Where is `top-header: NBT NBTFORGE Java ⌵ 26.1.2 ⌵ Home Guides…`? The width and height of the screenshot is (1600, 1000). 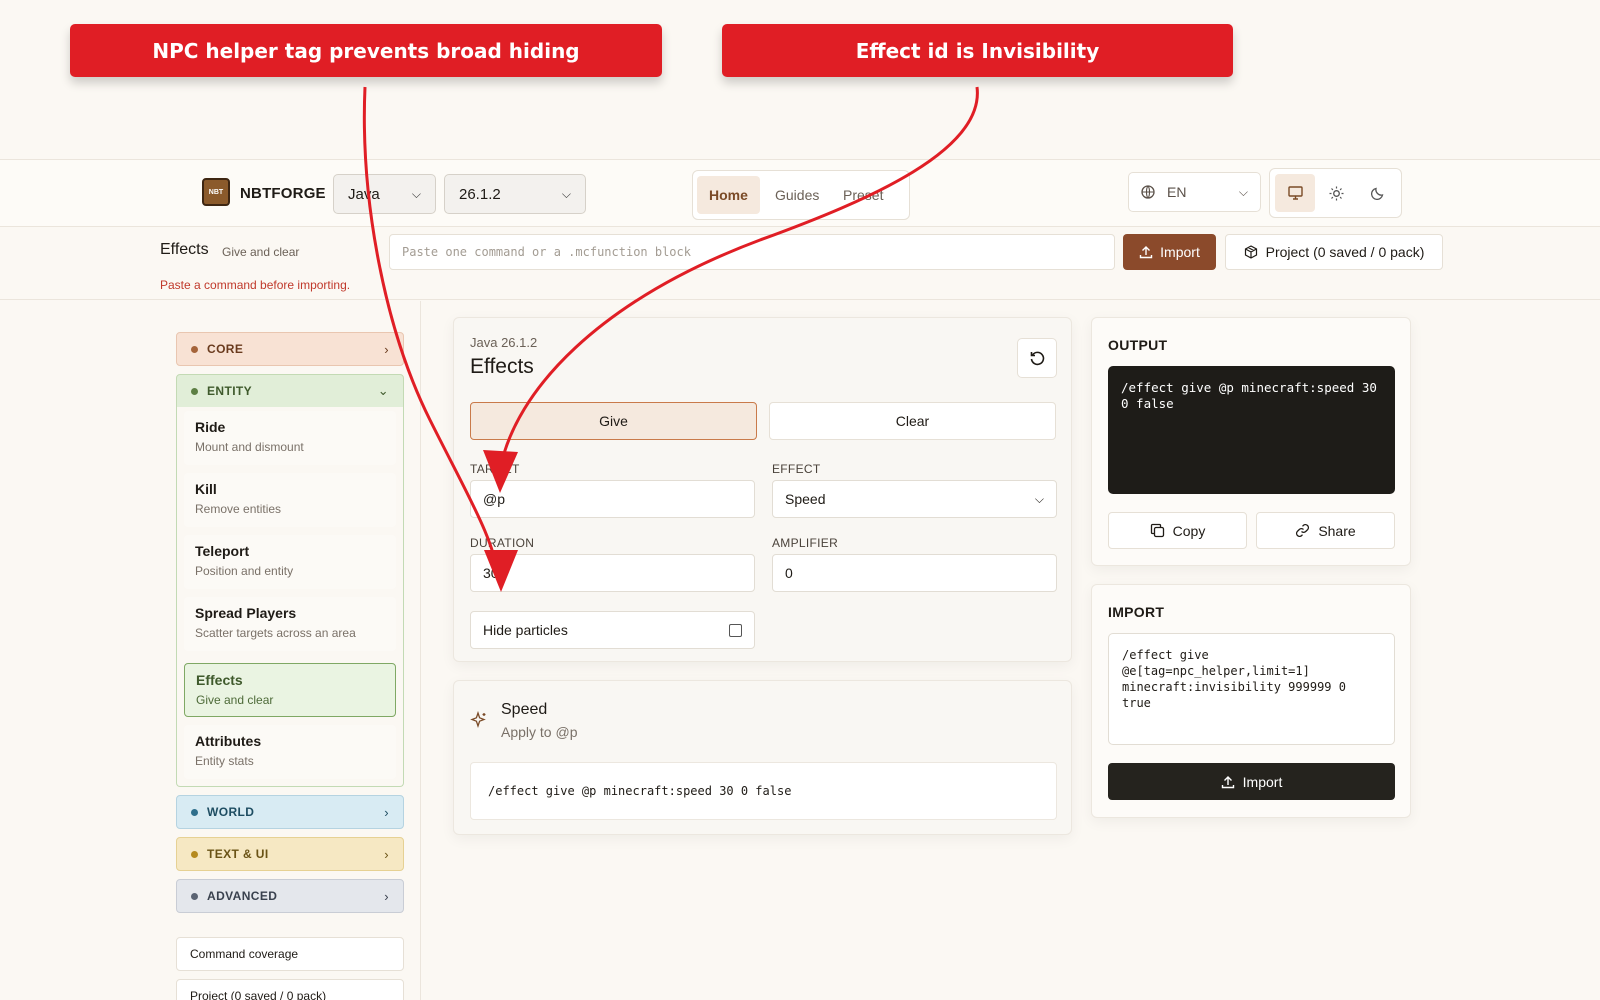 top-header: NBT NBTFORGE Java ⌵ 26.1.2 ⌵ Home Guides… is located at coordinates (800, 193).